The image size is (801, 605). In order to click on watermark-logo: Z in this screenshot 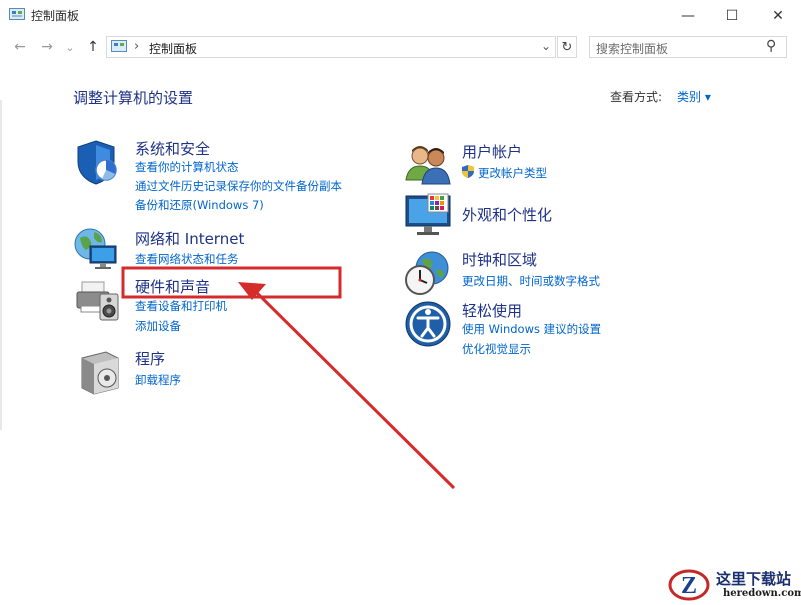, I will do `click(689, 585)`.